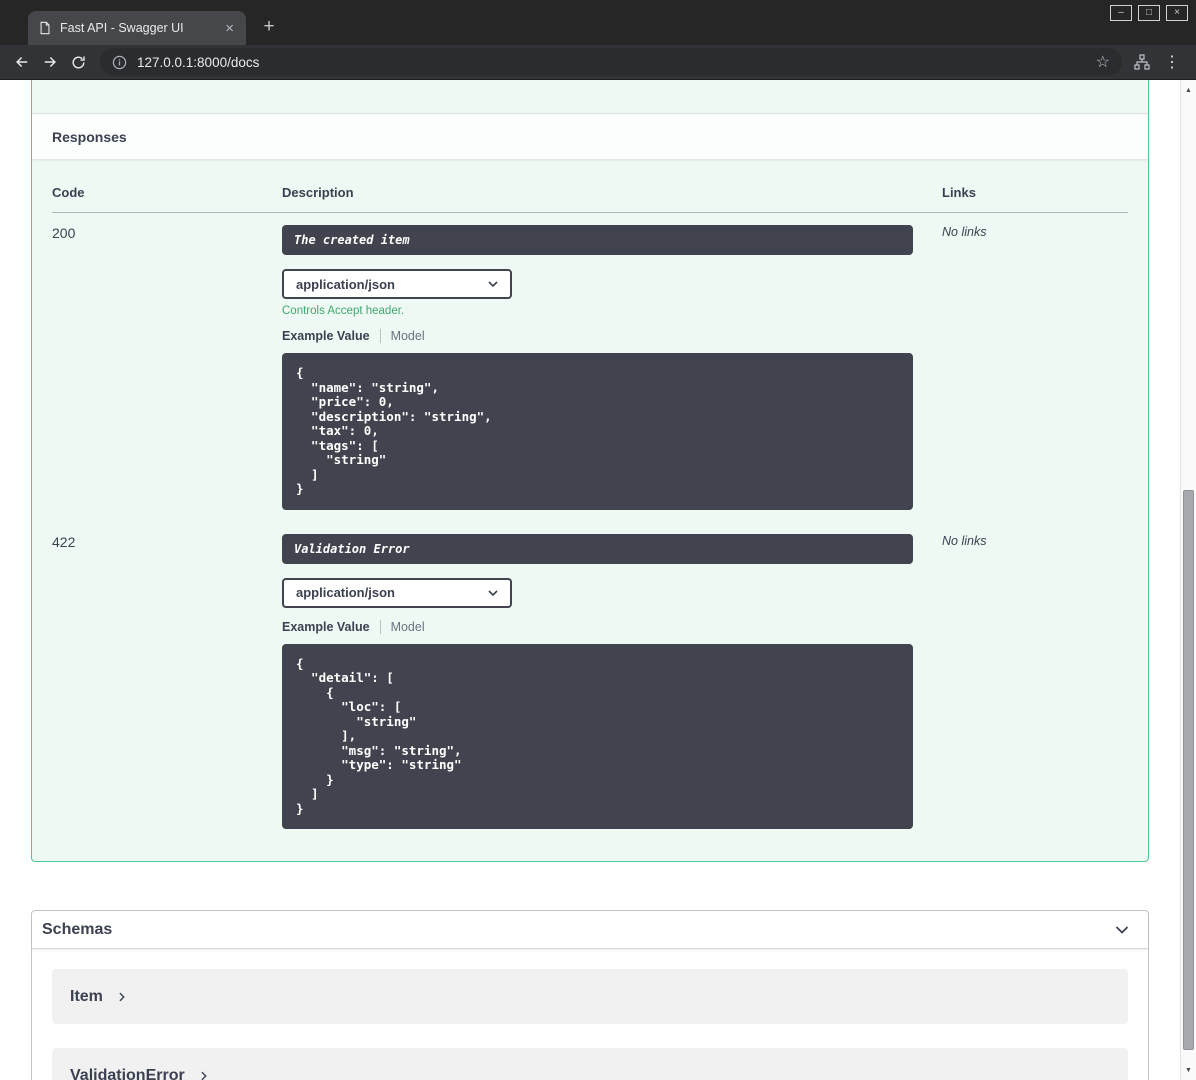 Image resolution: width=1196 pixels, height=1080 pixels. Describe the element at coordinates (611, 62) in the screenshot. I see `address-bar: 127.0.0.1:8000/docs ☆` at that location.